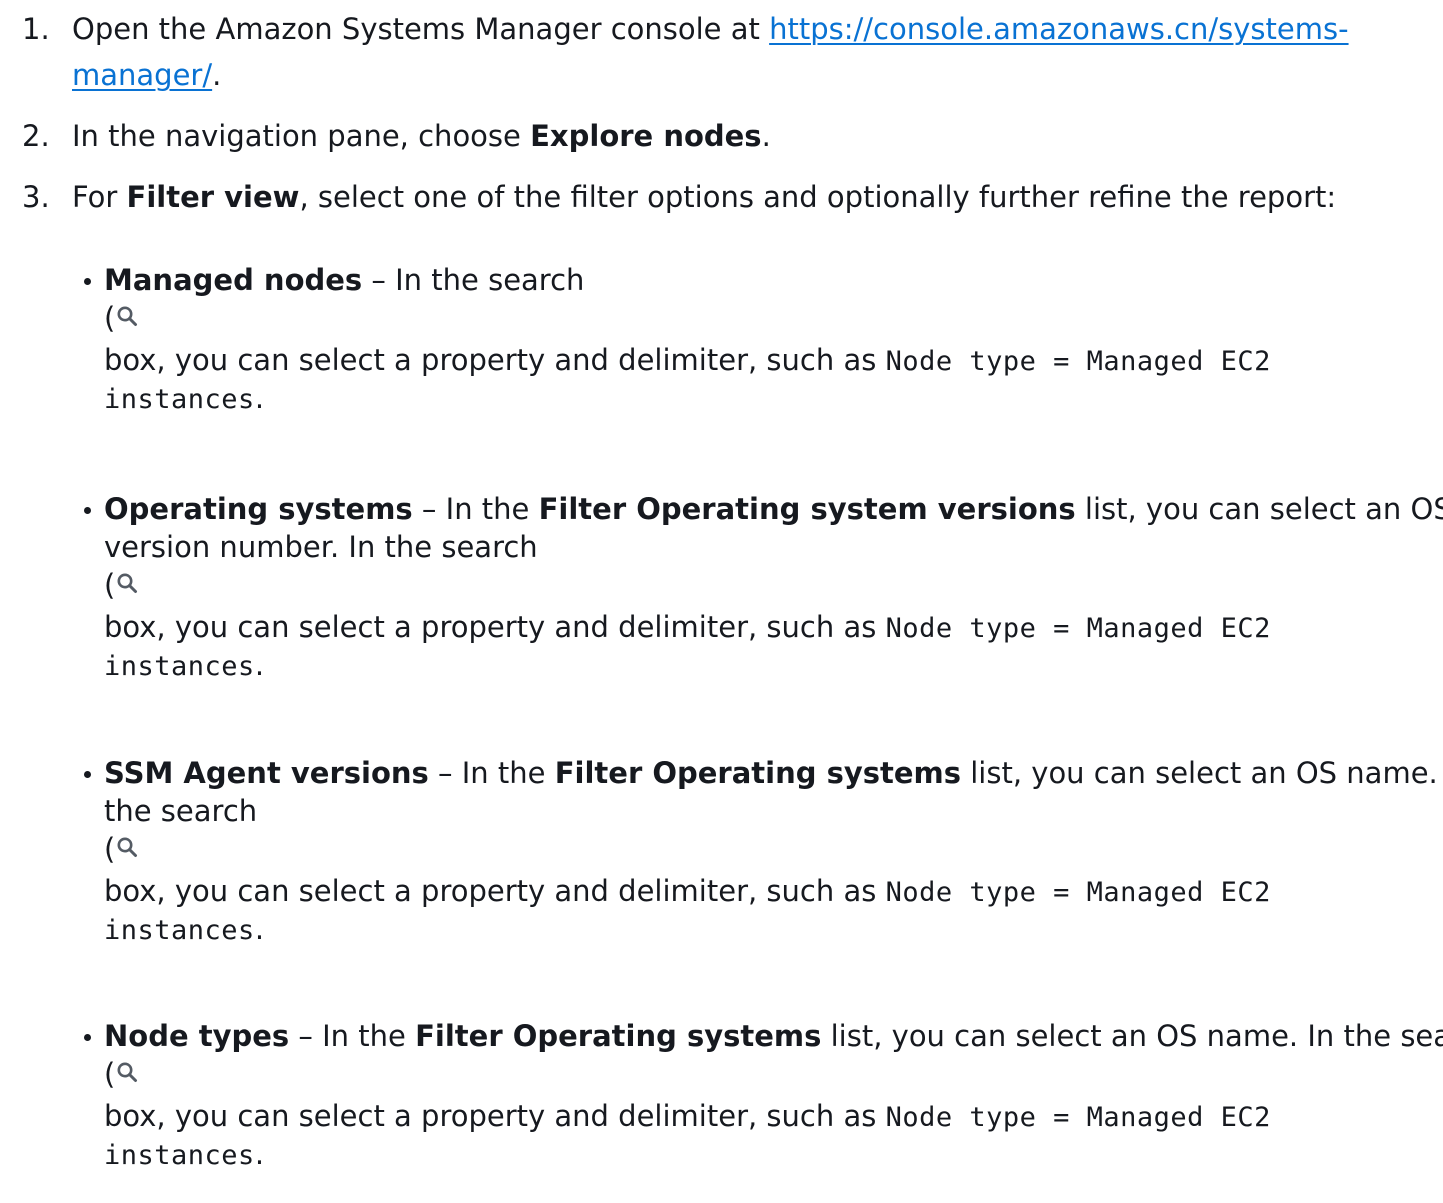 This screenshot has width=1443, height=1203. I want to click on console-link-continued: manager/, so click(142, 75).